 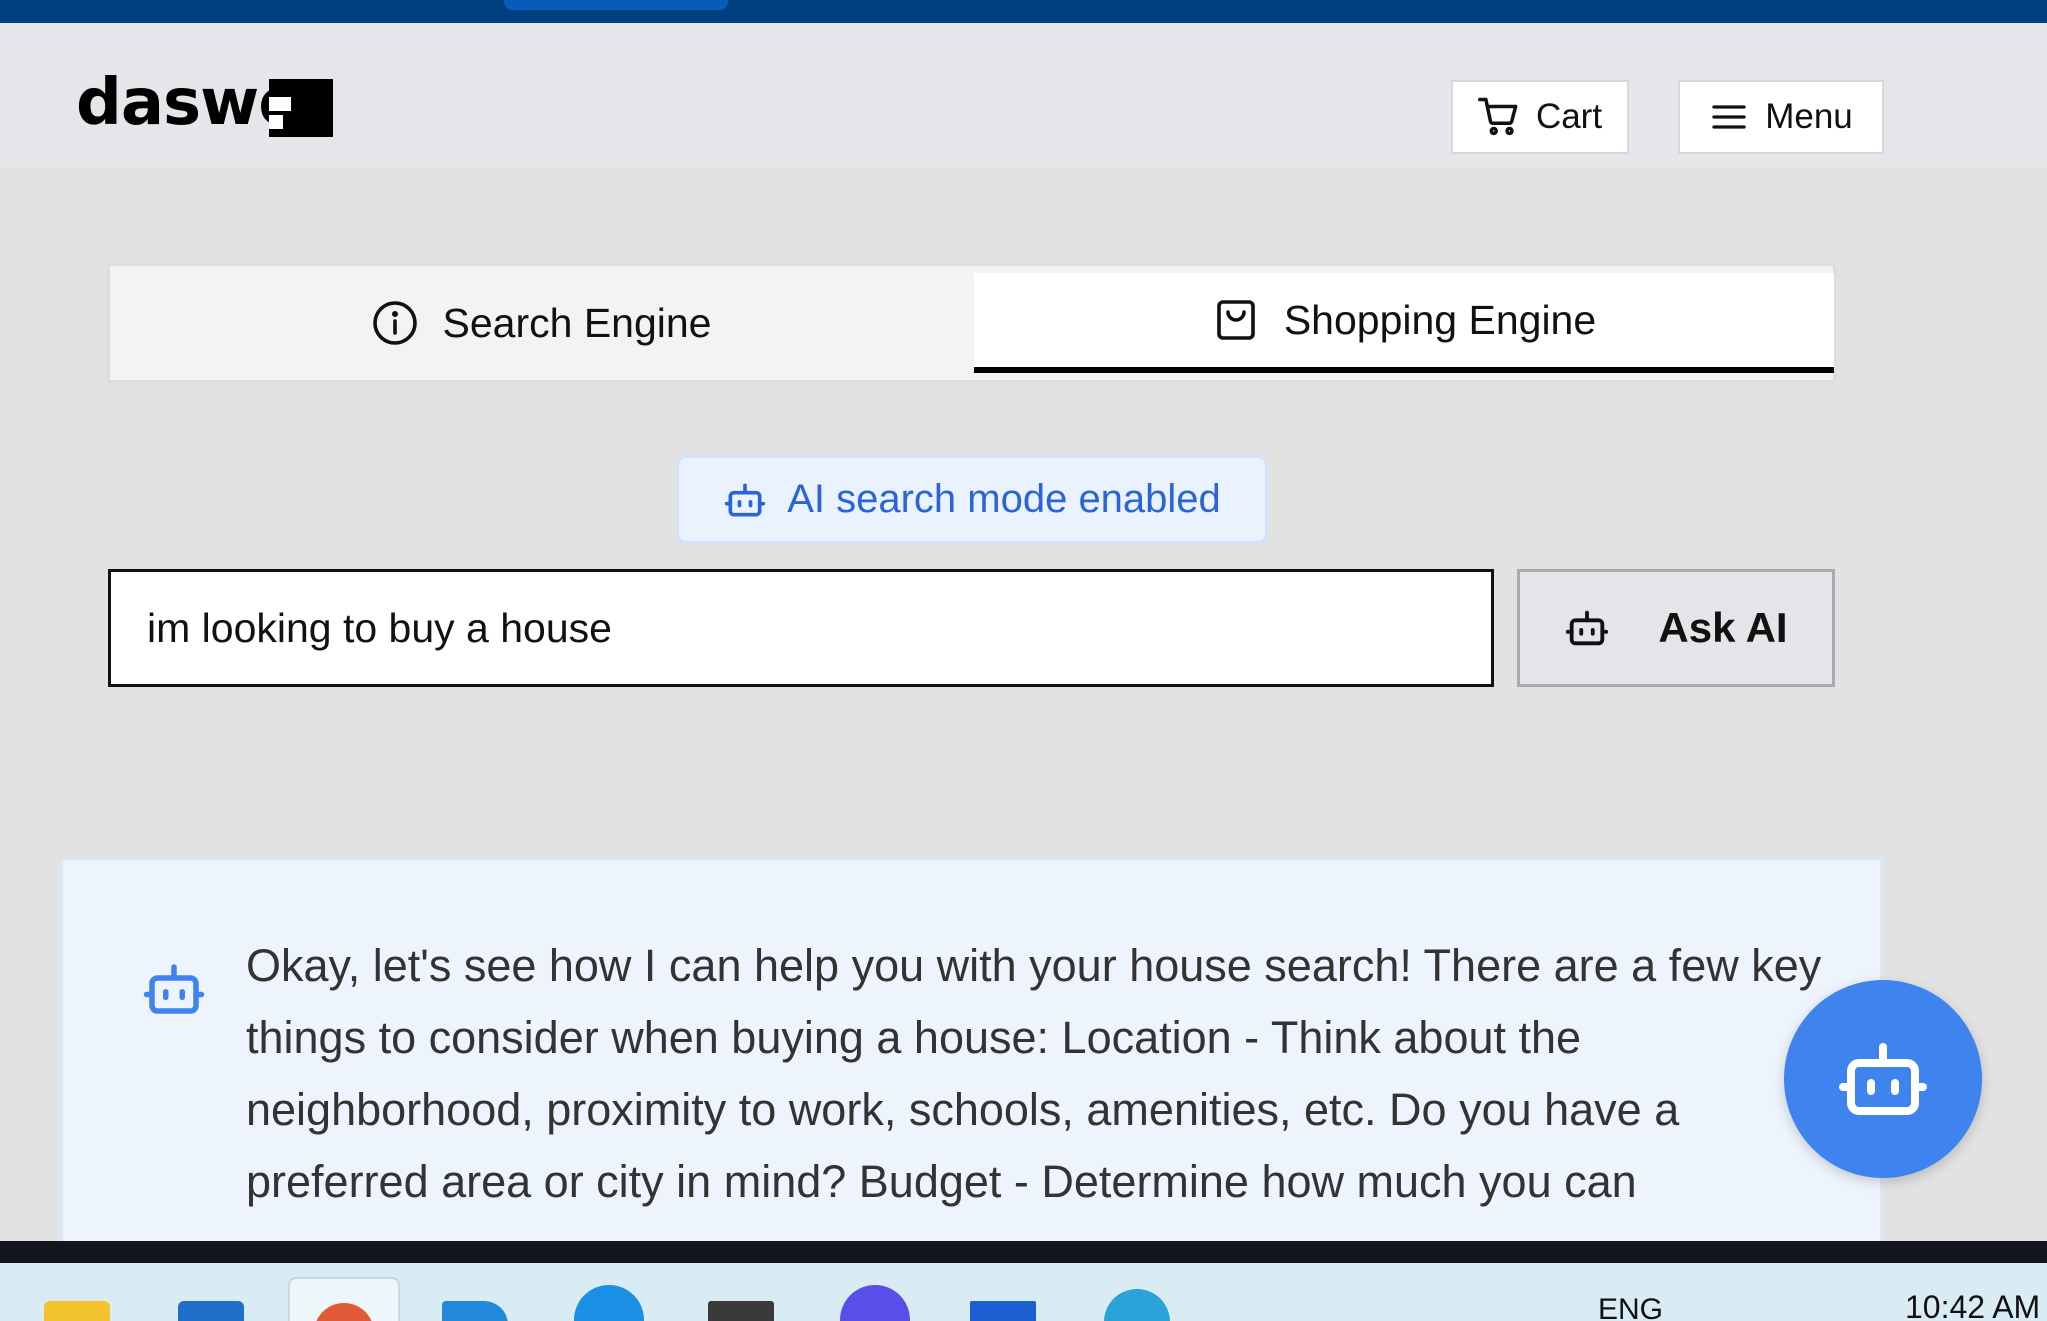 I want to click on browser-tab-indicator, so click(x=616, y=5).